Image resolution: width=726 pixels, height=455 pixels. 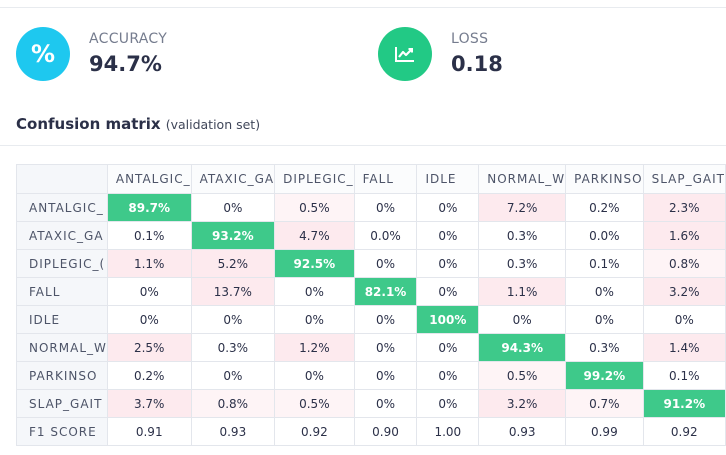 I want to click on section-divider, so click(x=363, y=145).